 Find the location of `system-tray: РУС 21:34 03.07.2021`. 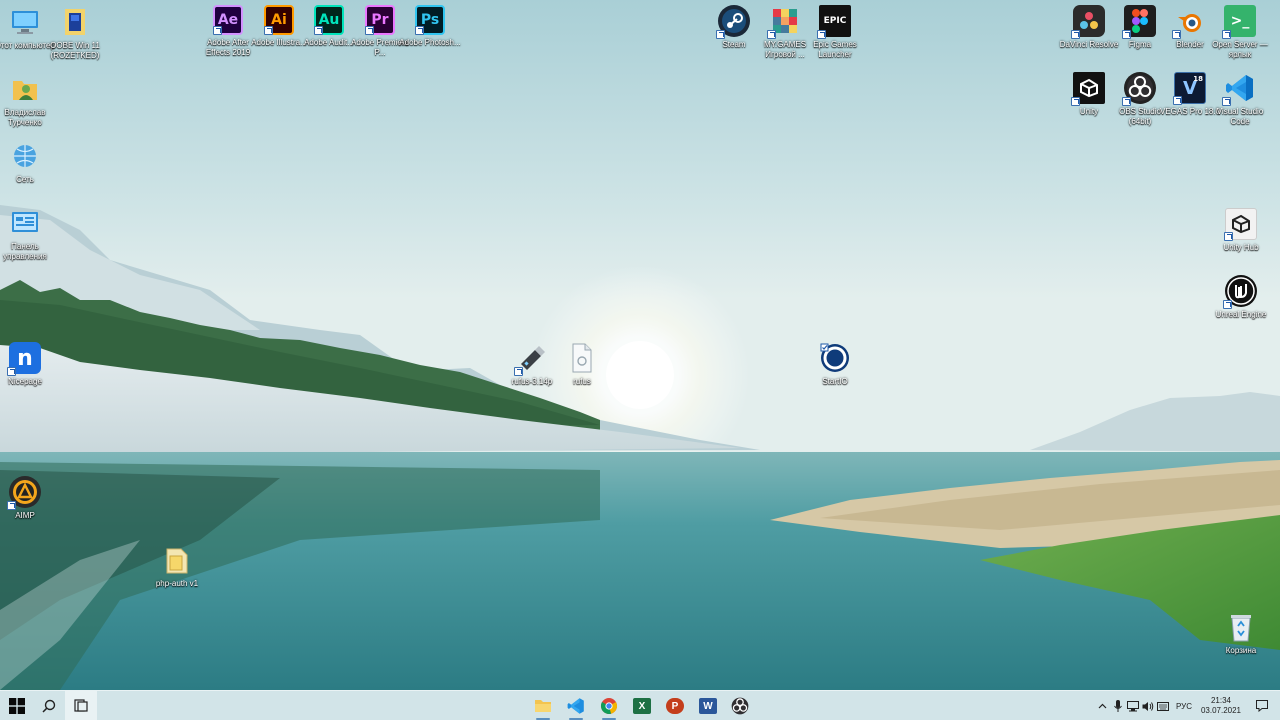

system-tray: РУС 21:34 03.07.2021 is located at coordinates (1187, 705).